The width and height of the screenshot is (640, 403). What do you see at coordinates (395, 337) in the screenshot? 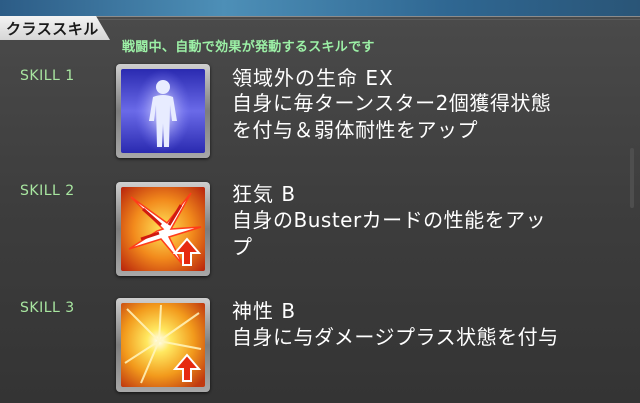
I see `skill-3-description-line-1: 自身に与ダメージプラス状態を付与` at bounding box center [395, 337].